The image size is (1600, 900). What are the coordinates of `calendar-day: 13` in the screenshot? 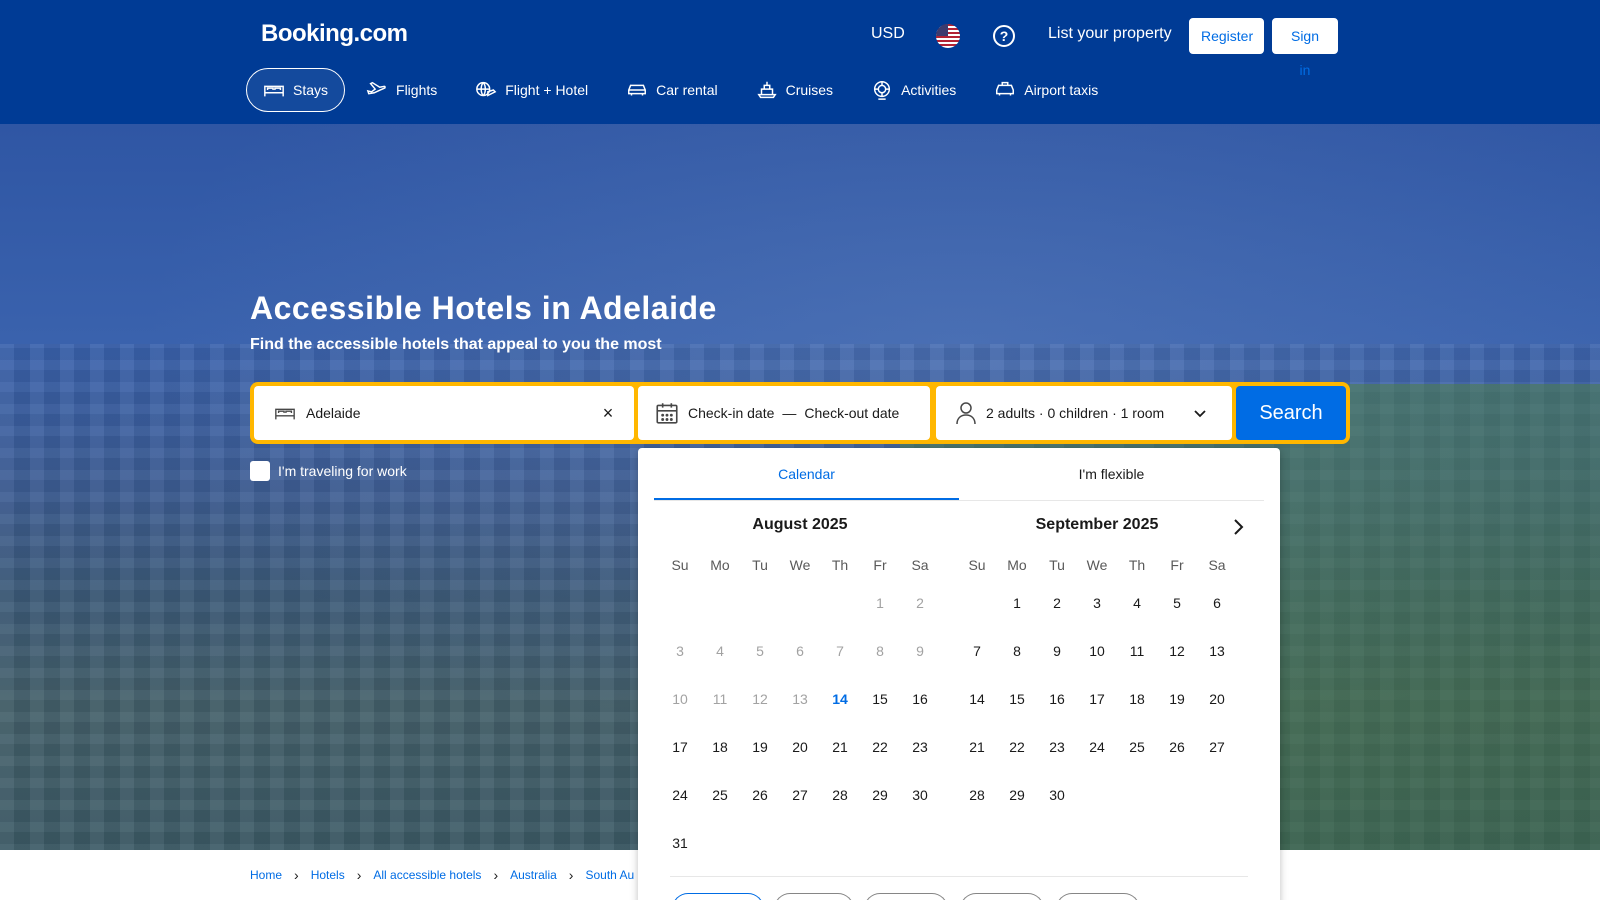 It's located at (1217, 651).